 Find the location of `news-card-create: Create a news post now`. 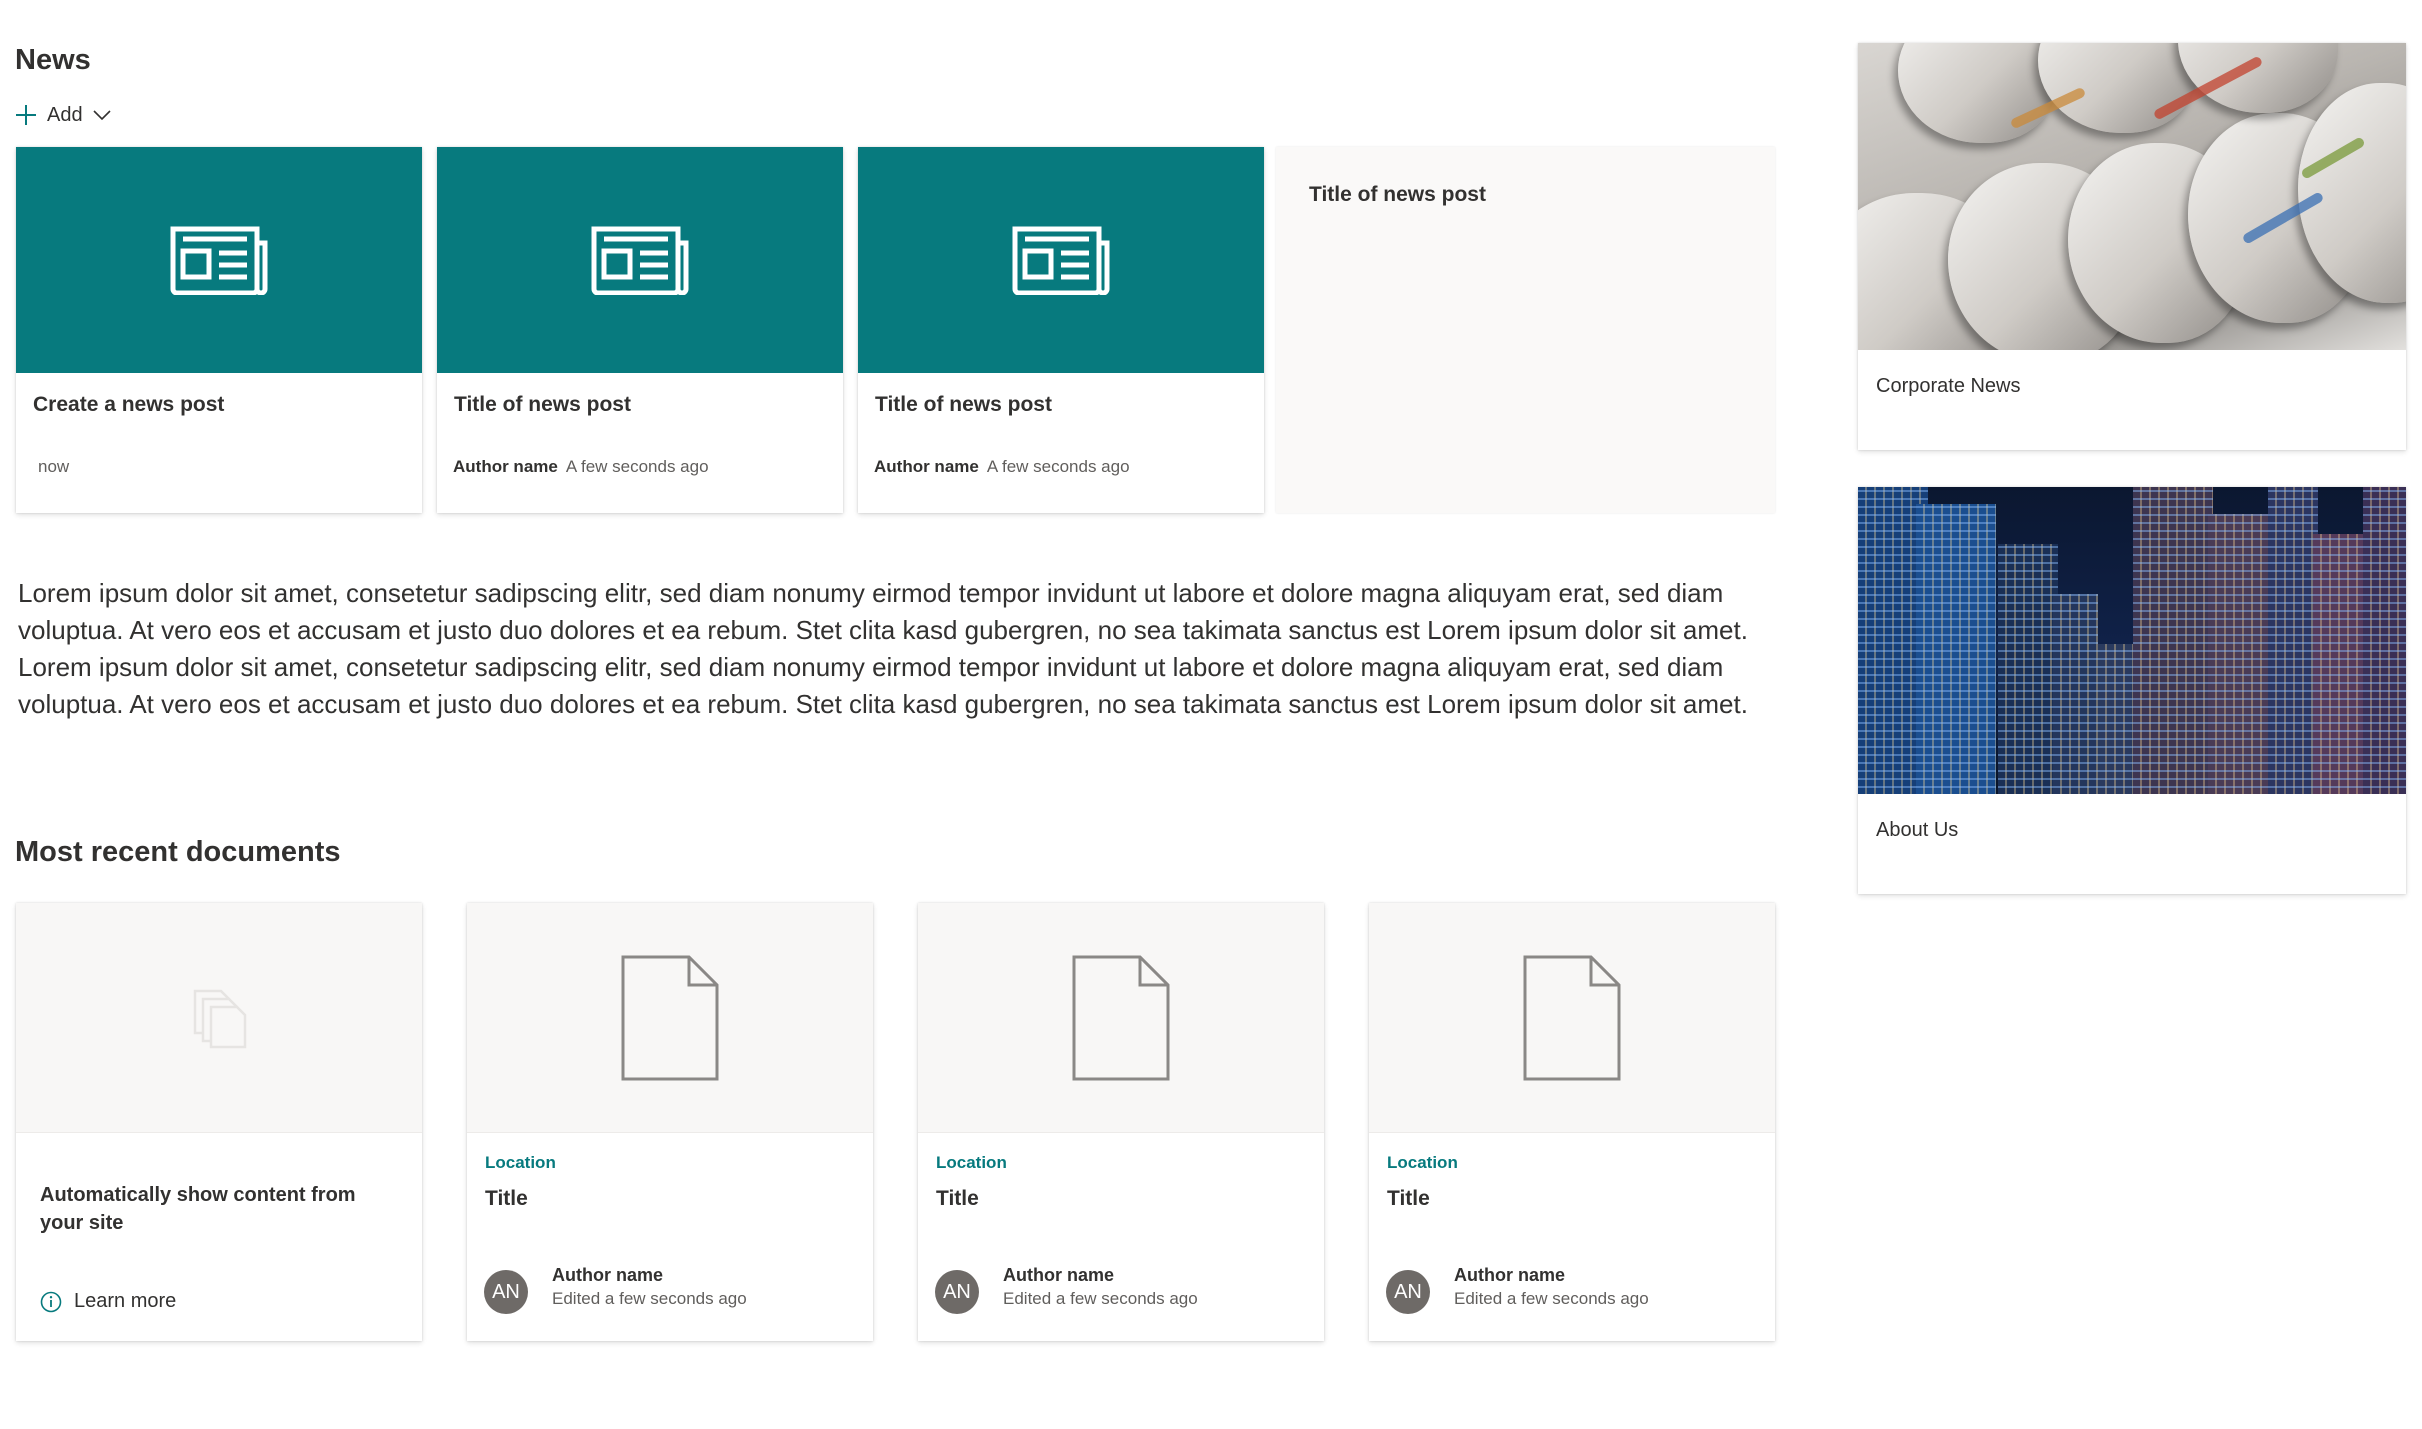

news-card-create: Create a news post now is located at coordinates (219, 330).